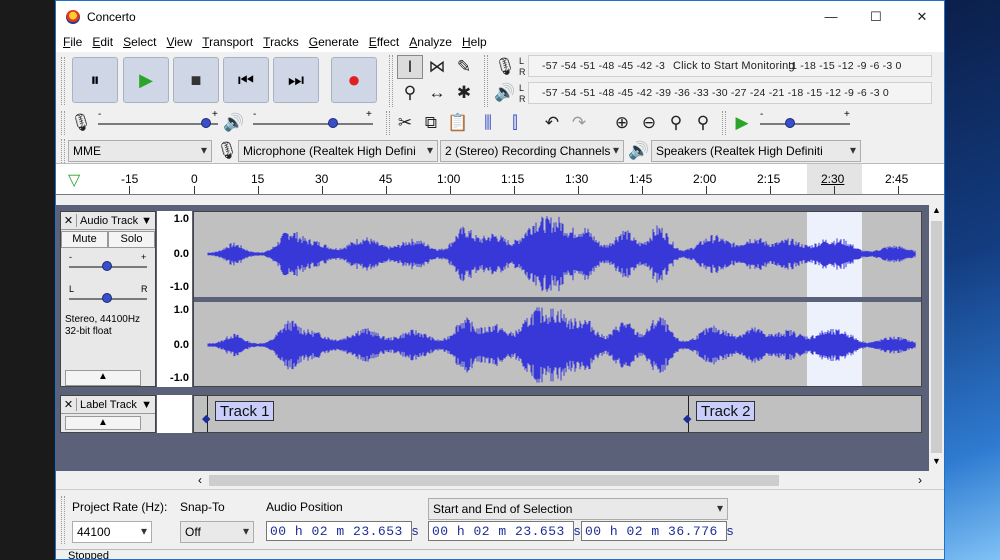 This screenshot has height=560, width=1000. Describe the element at coordinates (505, 67) in the screenshot. I see `record-meter-icon: 🎙` at that location.